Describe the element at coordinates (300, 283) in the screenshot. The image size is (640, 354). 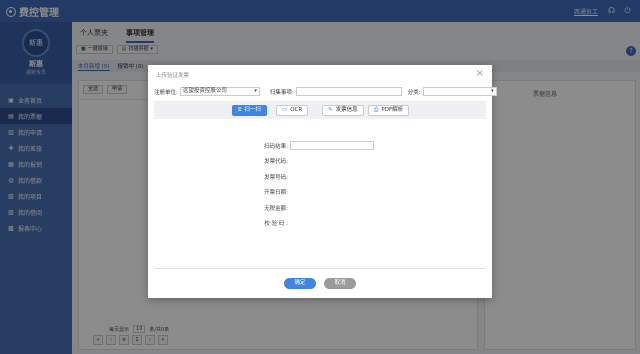
I see `confirm-button: 确定` at that location.